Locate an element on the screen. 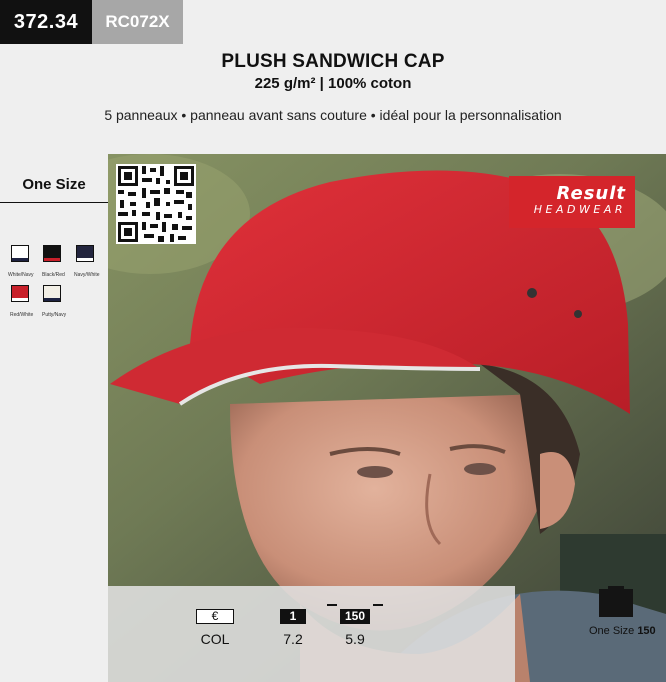 This screenshot has width=666, height=682. size-color-panel: One Size is located at coordinates (54, 418).